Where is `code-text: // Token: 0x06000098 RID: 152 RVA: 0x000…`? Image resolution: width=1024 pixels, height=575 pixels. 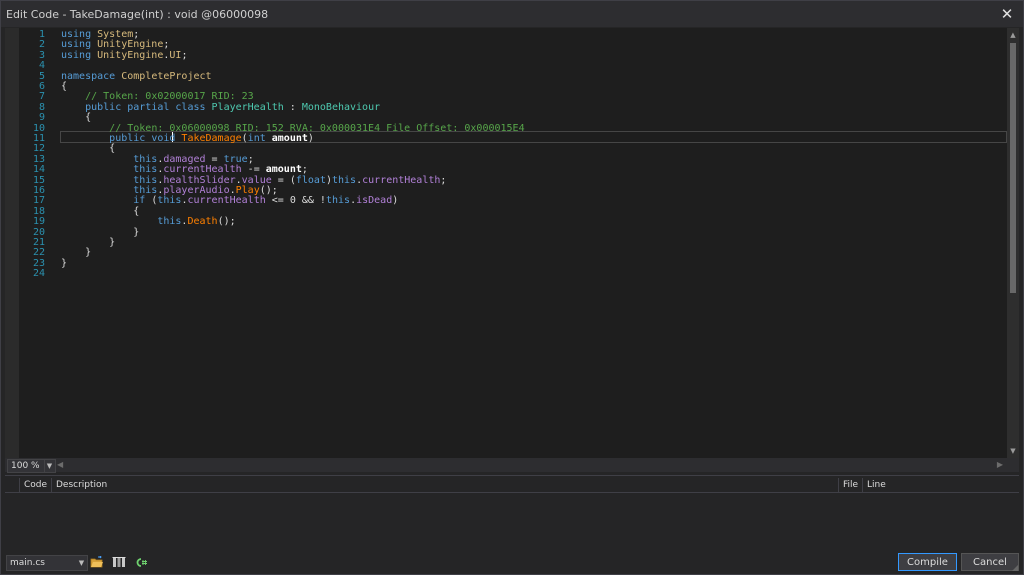
code-text: // Token: 0x06000098 RID: 152 RVA: 0x000… is located at coordinates (292, 128).